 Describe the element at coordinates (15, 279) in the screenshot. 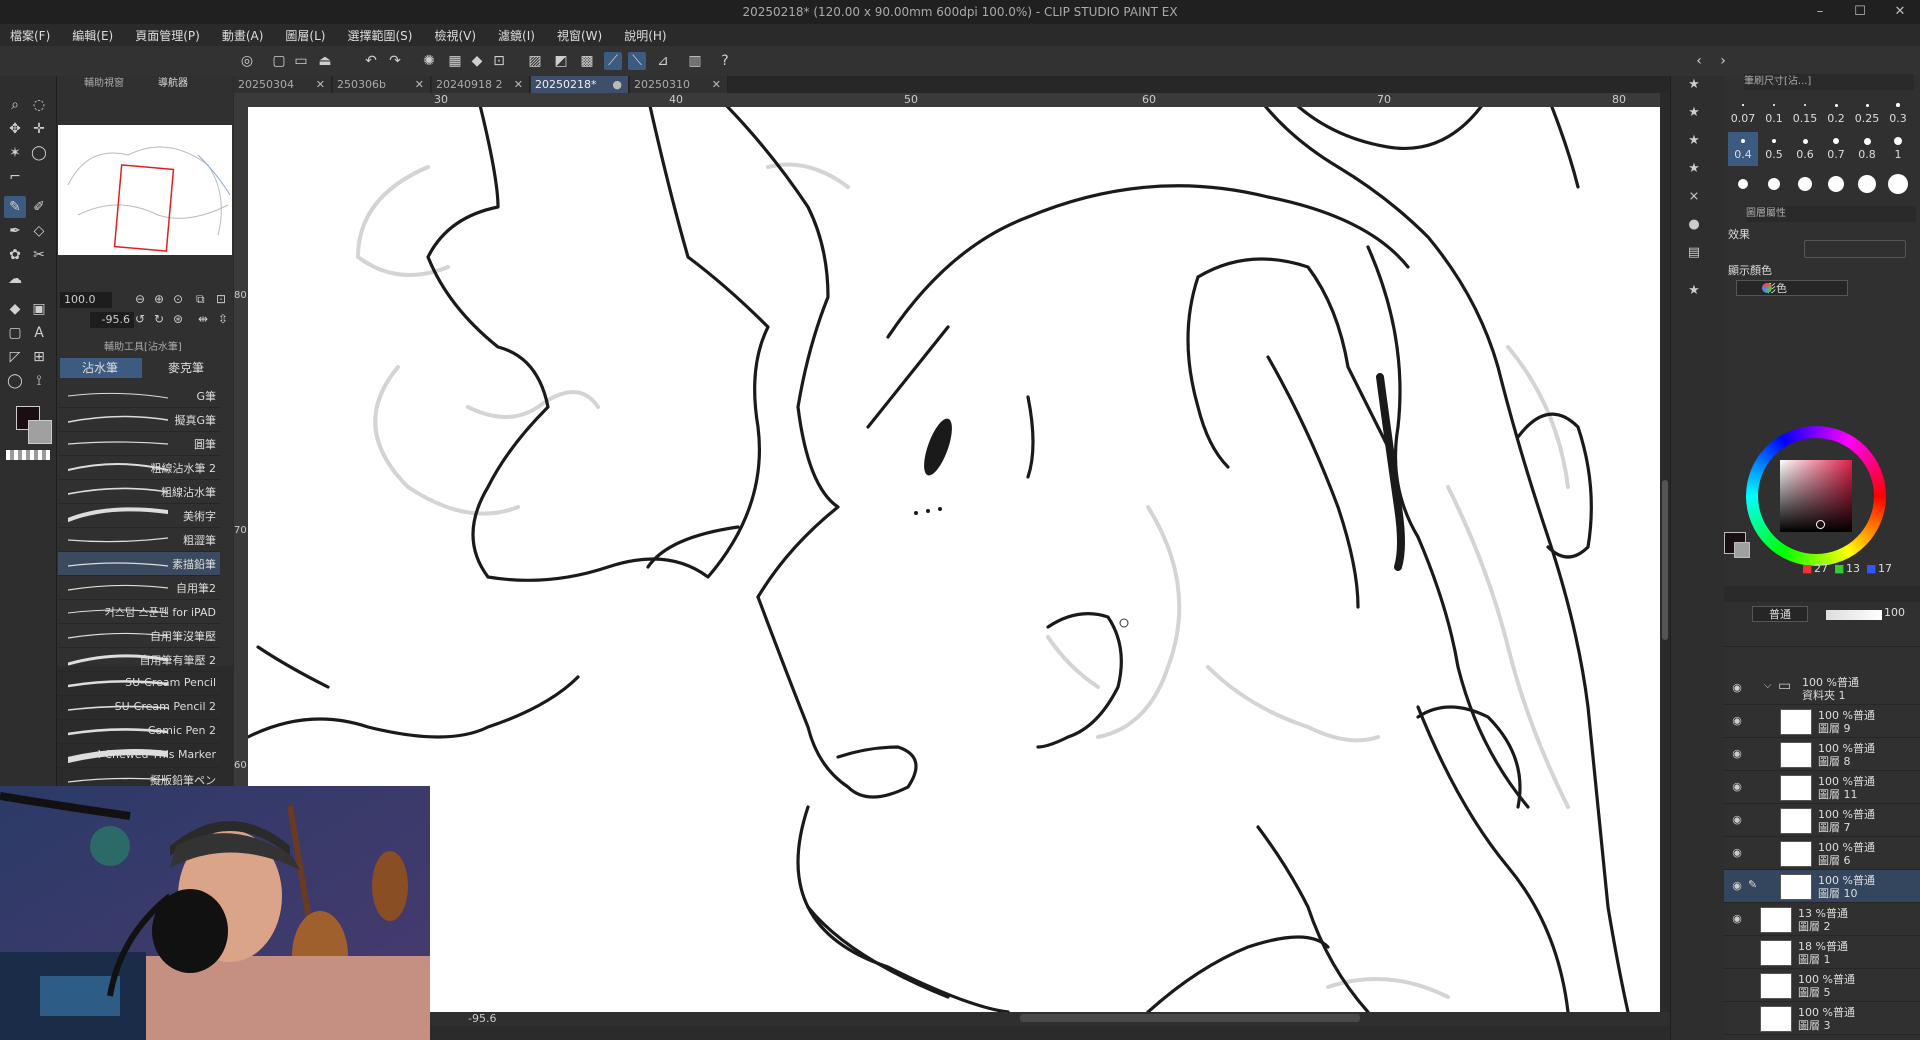

I see `airbrush-icon: ☁` at that location.